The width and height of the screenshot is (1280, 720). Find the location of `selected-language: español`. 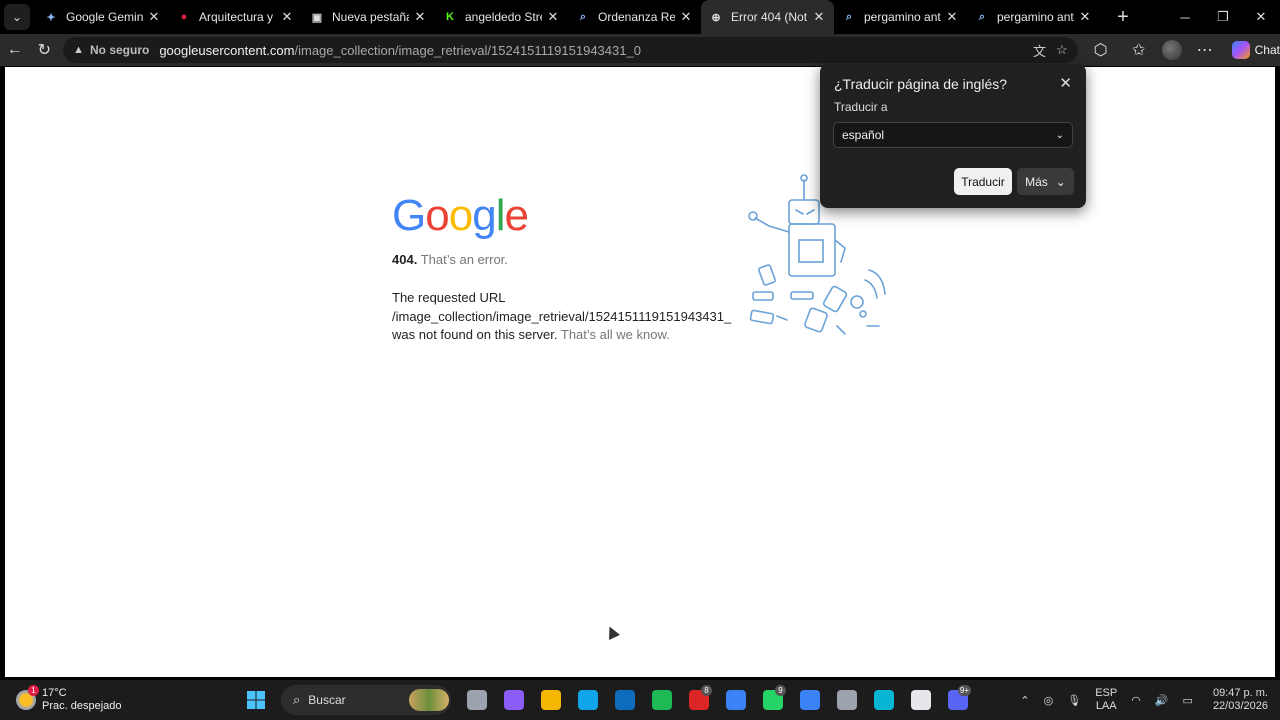

selected-language: español is located at coordinates (863, 135).